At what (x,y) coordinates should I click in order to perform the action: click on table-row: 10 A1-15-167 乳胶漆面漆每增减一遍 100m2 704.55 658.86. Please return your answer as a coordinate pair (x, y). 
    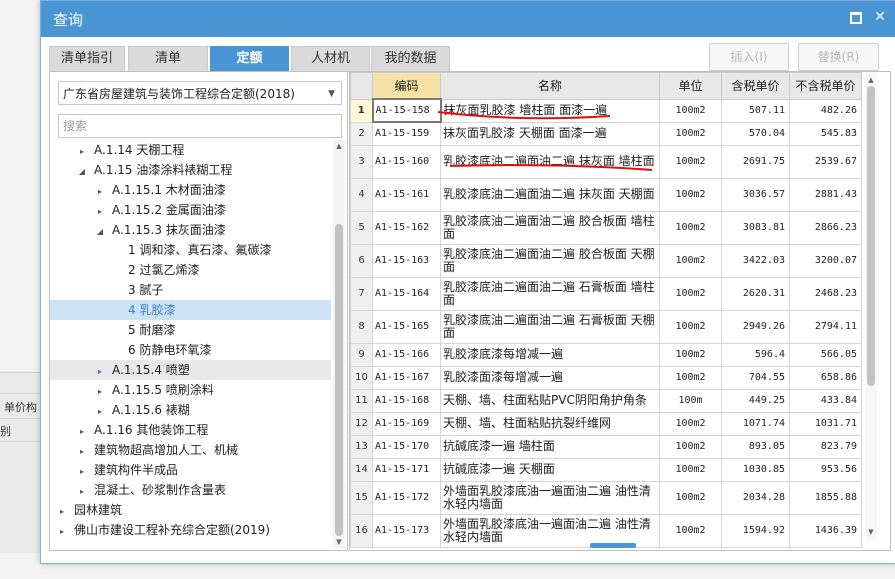
    Looking at the image, I should click on (606, 377).